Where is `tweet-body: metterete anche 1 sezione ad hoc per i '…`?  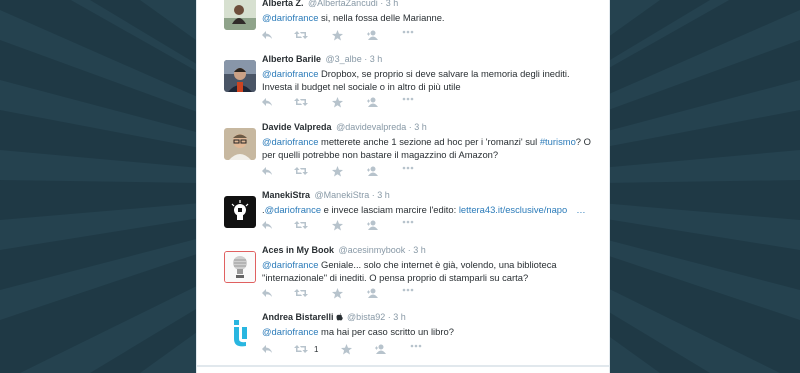 tweet-body: metterete anche 1 sezione ad hoc per i '… is located at coordinates (429, 141).